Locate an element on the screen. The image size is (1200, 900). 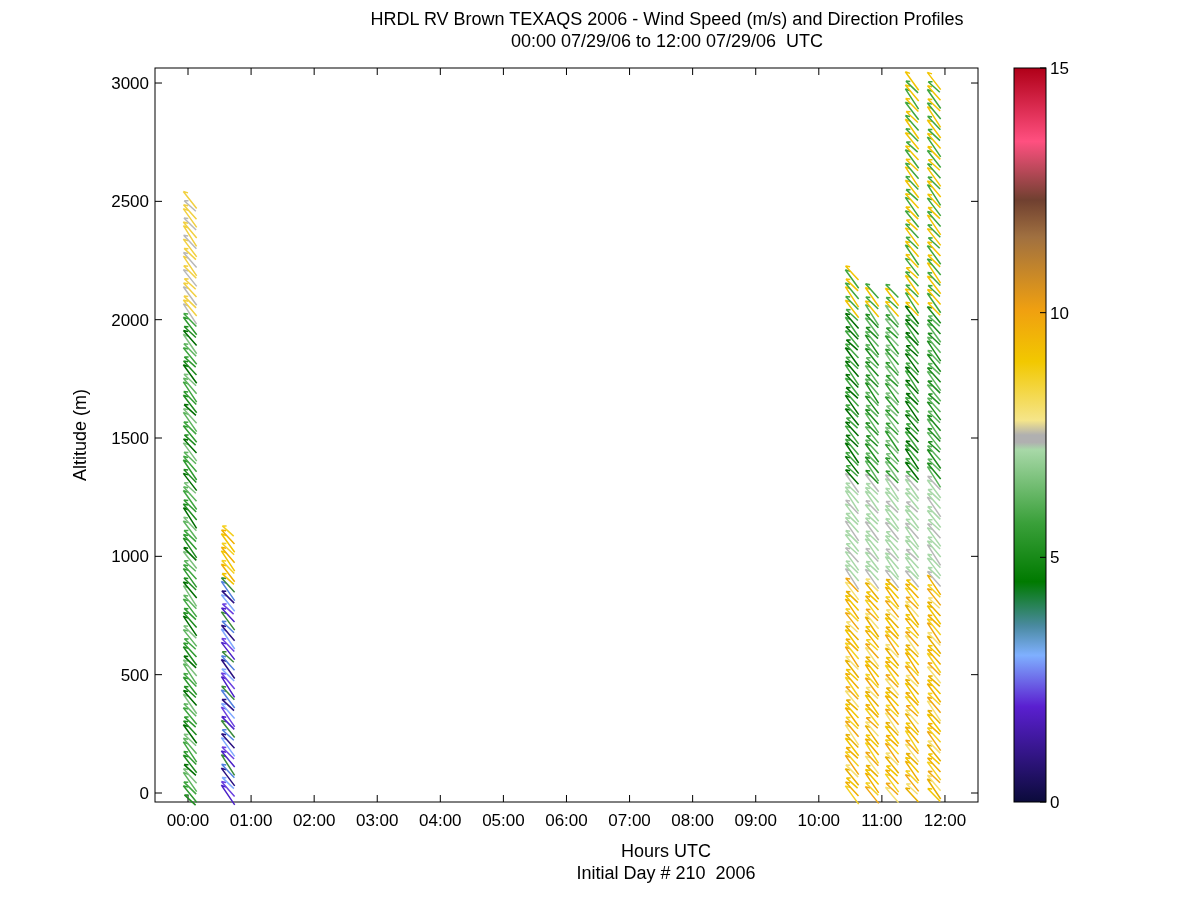
y-tick-label: 2500 is located at coordinates (130, 202).